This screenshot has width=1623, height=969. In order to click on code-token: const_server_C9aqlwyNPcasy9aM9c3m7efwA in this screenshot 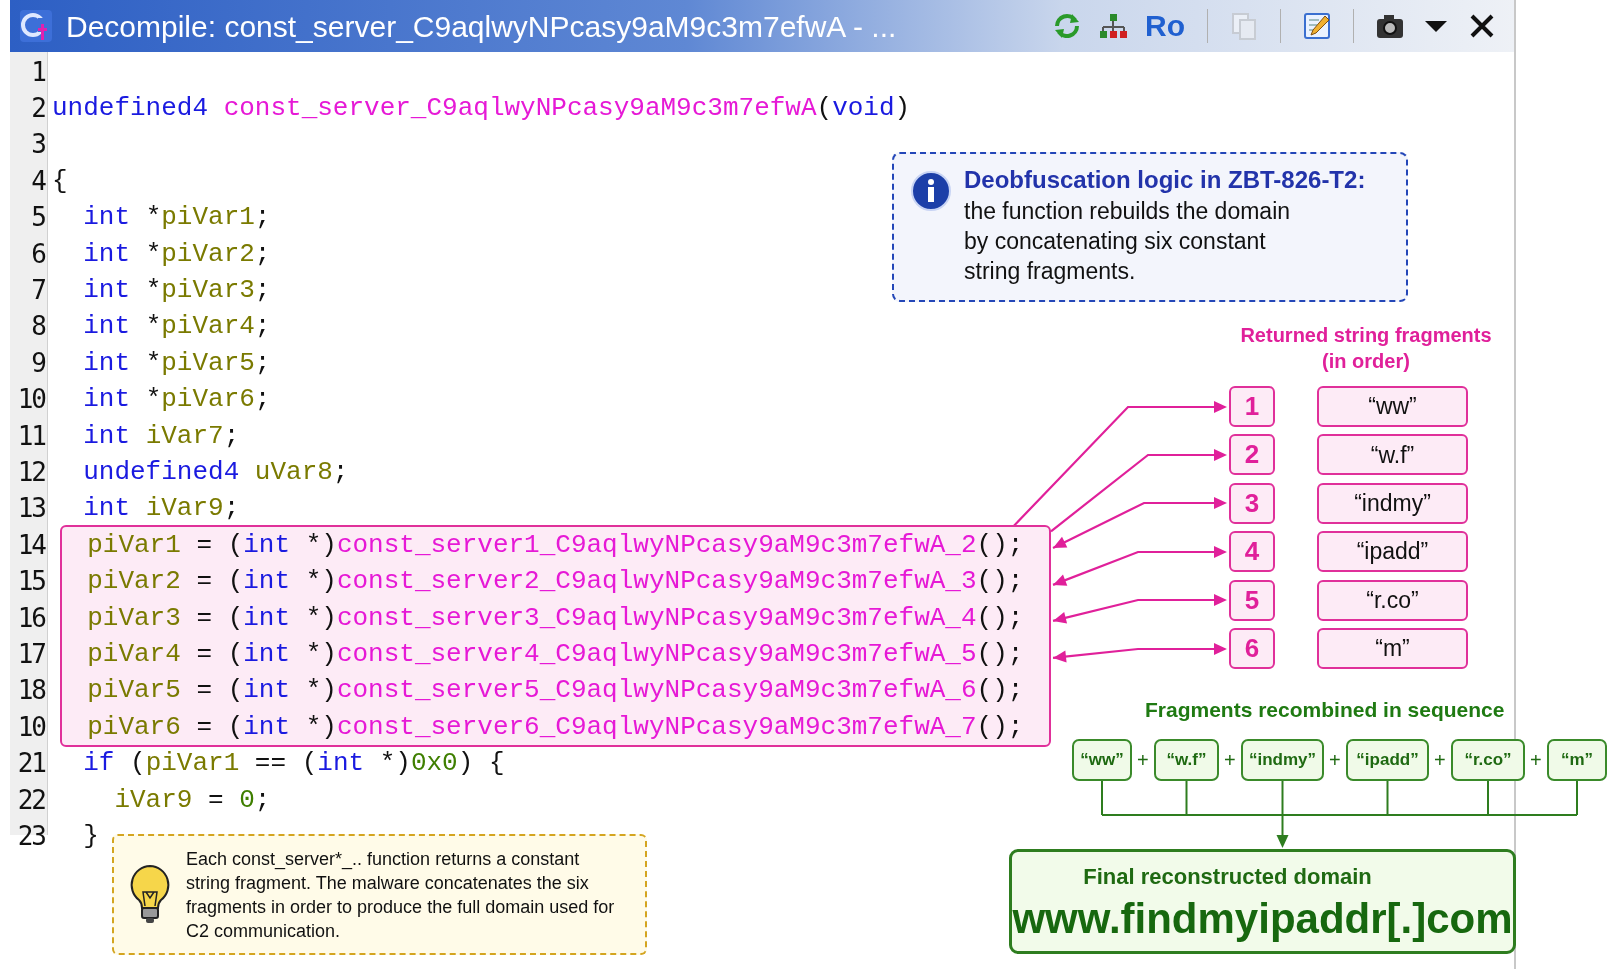, I will do `click(520, 109)`.